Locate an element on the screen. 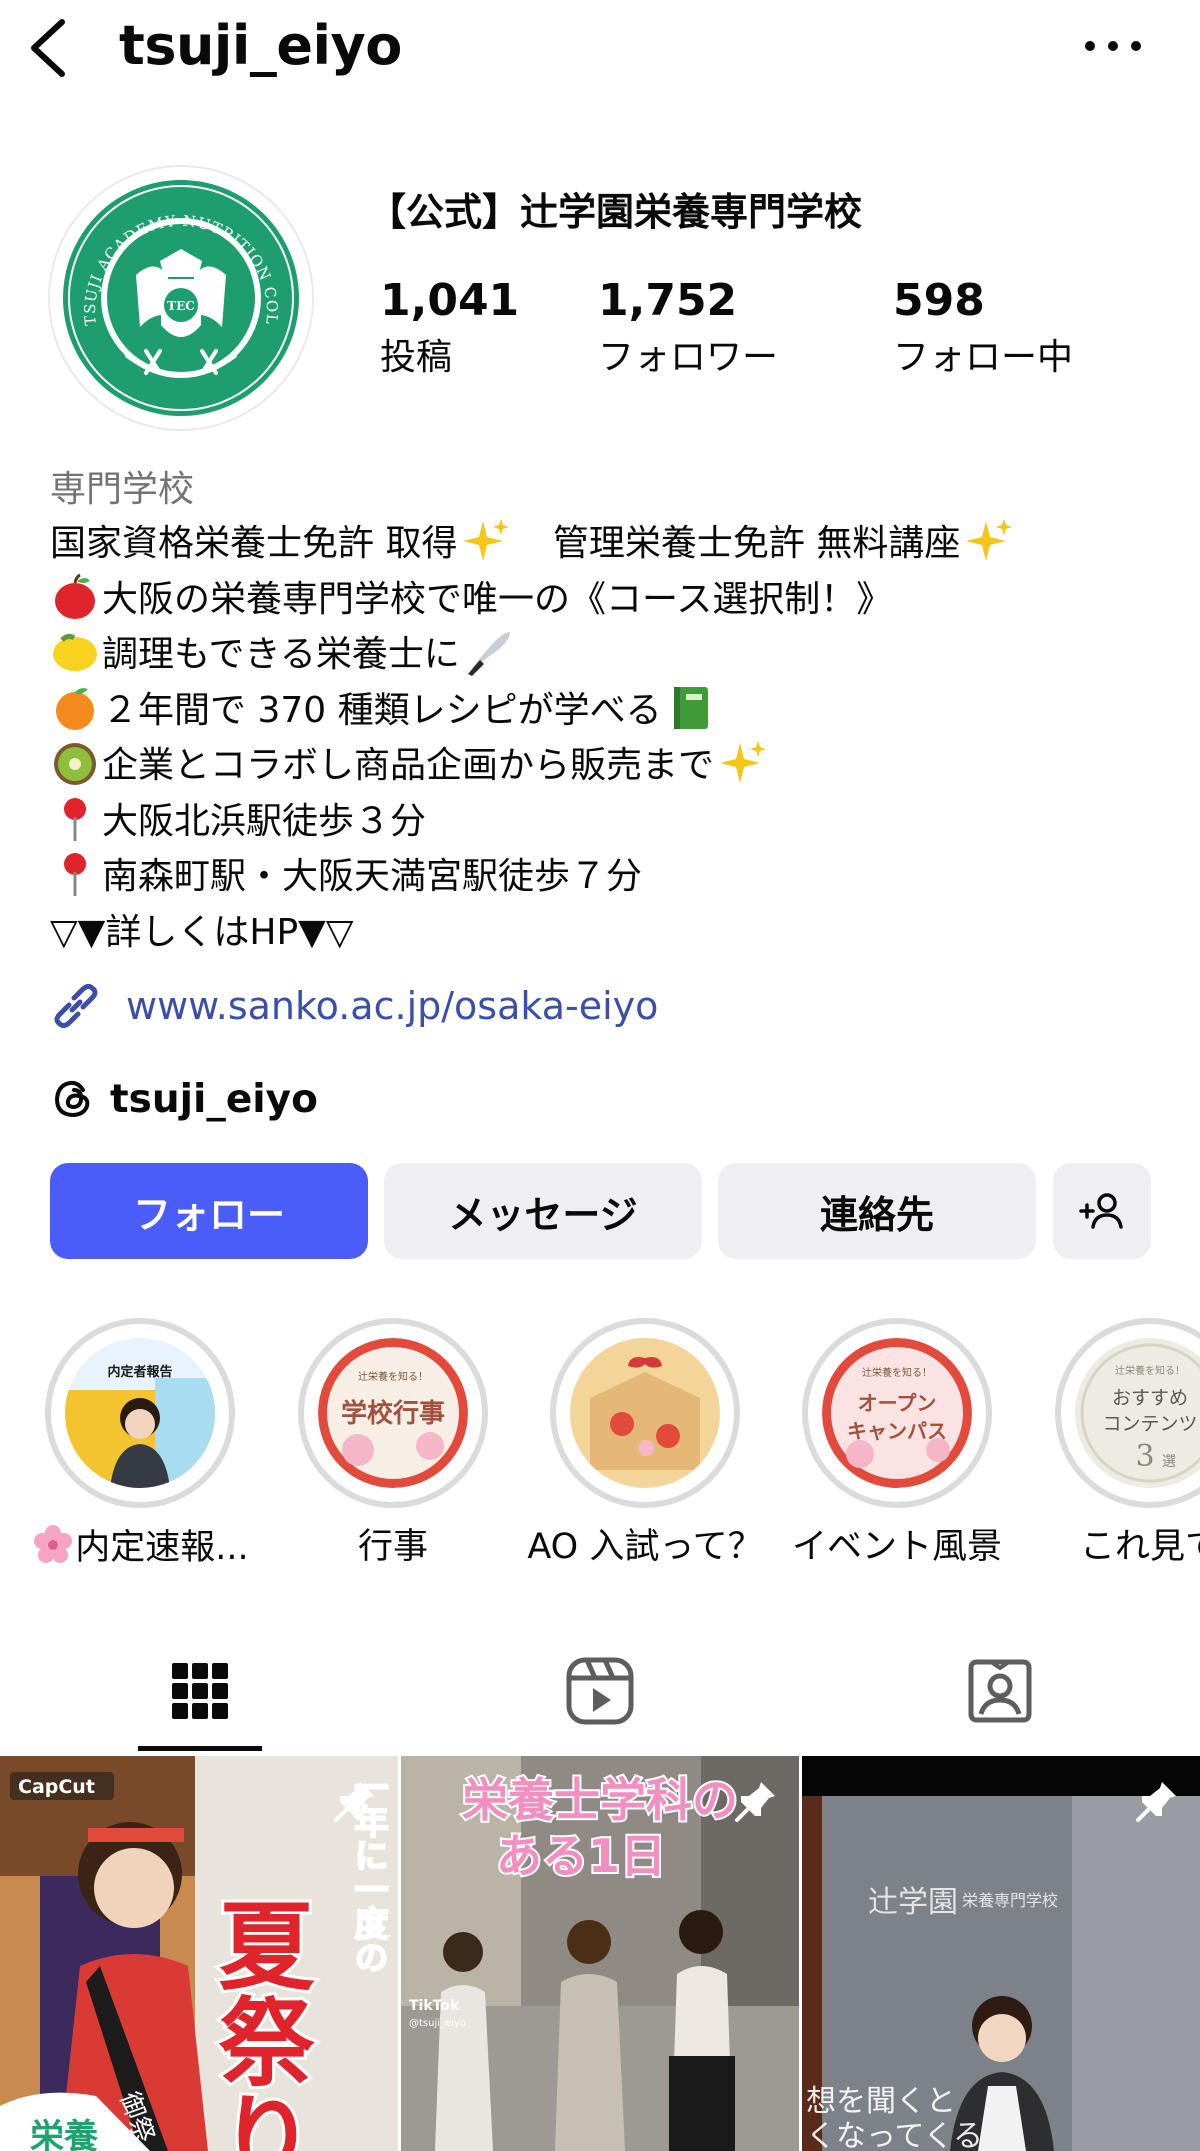  cherry-blossom-icon is located at coordinates (53, 1544).